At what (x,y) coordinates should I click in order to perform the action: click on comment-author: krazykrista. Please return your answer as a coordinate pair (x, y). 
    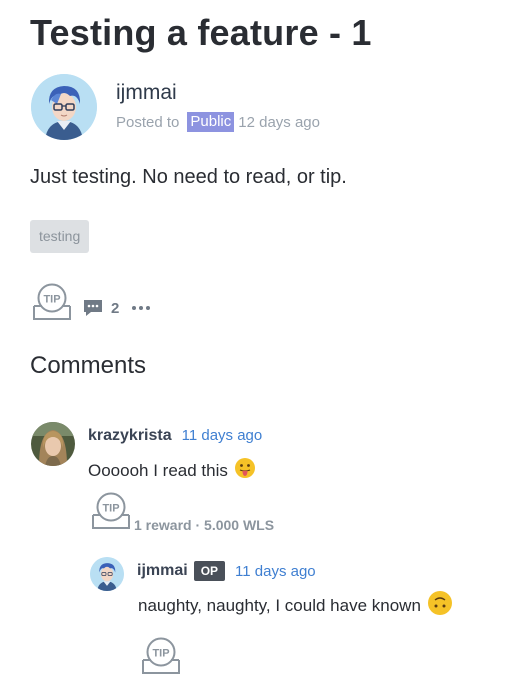
    Looking at the image, I should click on (130, 436).